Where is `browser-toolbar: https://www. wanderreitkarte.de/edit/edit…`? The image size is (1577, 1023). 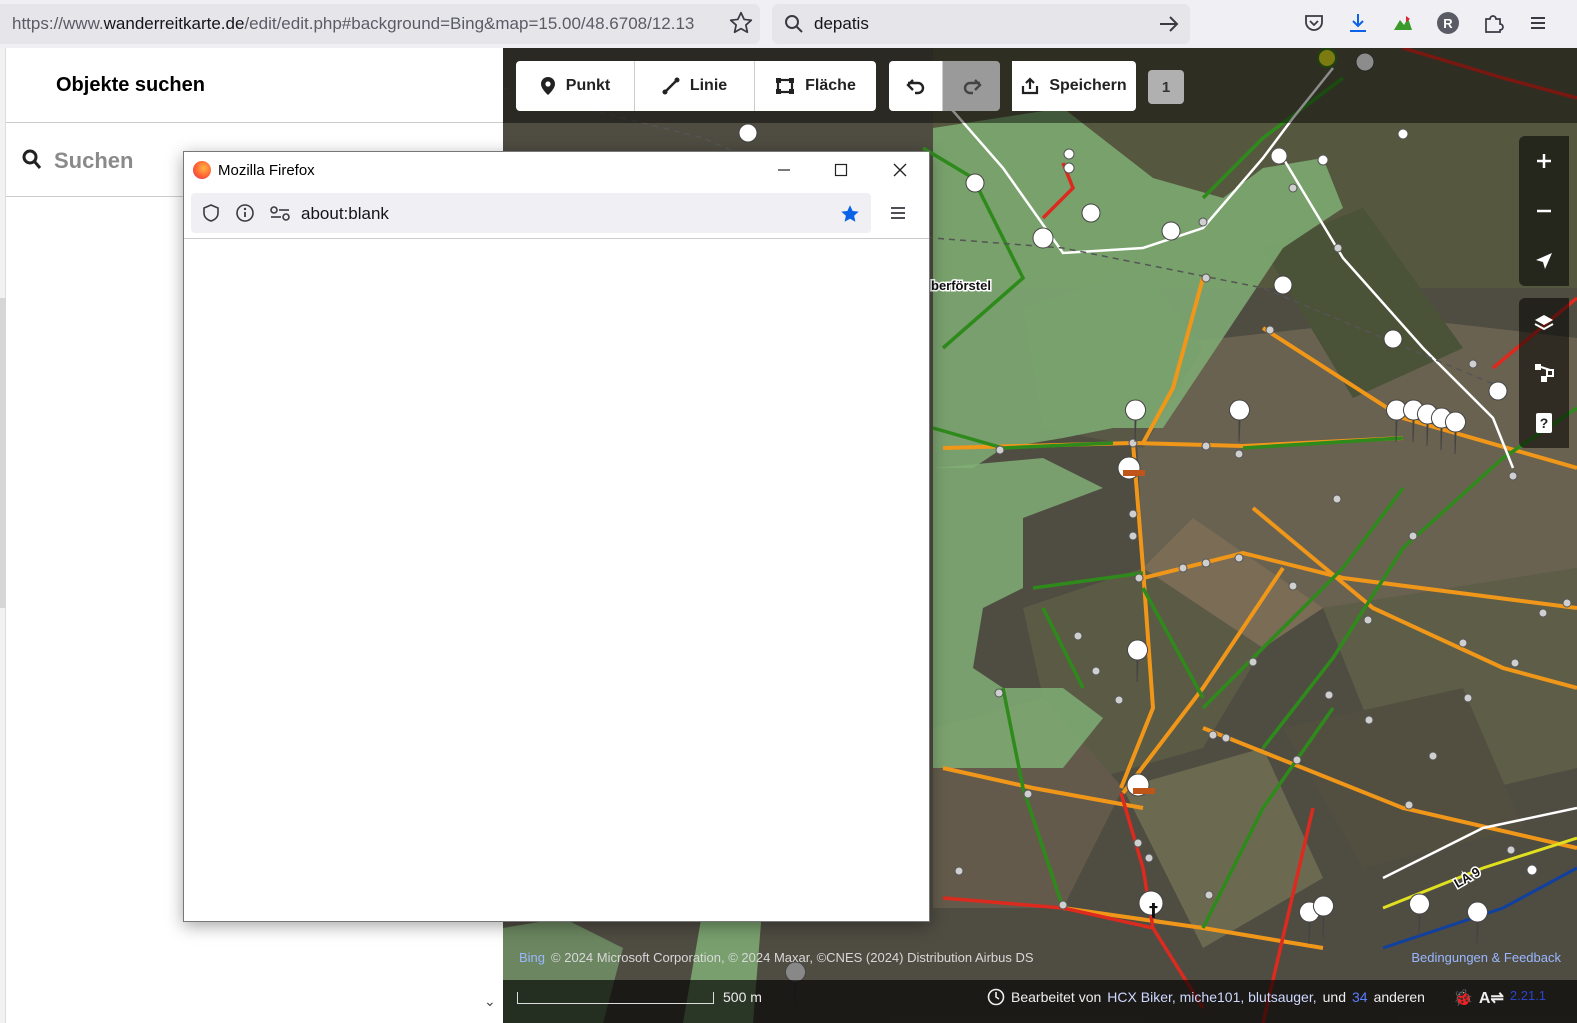
browser-toolbar: https://www. wanderreitkarte.de/edit/edit… is located at coordinates (788, 24).